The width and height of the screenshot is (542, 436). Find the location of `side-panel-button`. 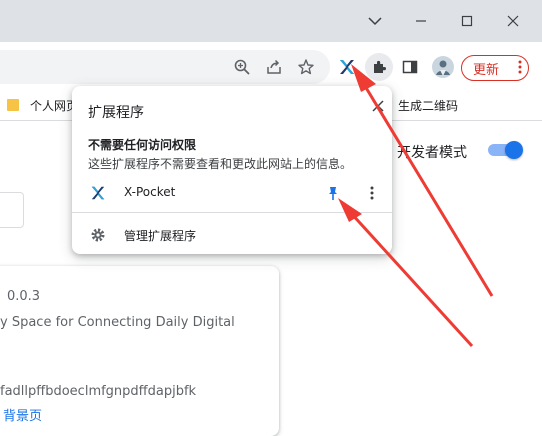

side-panel-button is located at coordinates (410, 67).